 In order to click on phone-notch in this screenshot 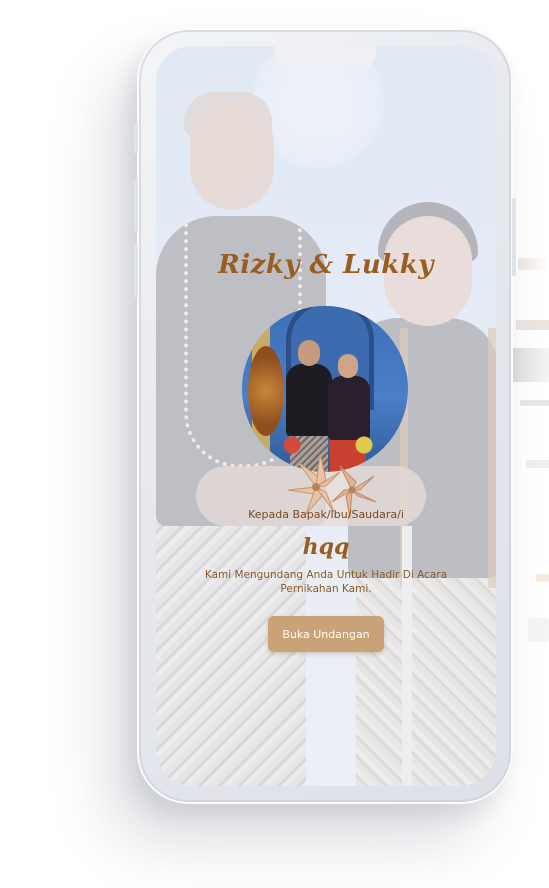, I will do `click(325, 57)`.